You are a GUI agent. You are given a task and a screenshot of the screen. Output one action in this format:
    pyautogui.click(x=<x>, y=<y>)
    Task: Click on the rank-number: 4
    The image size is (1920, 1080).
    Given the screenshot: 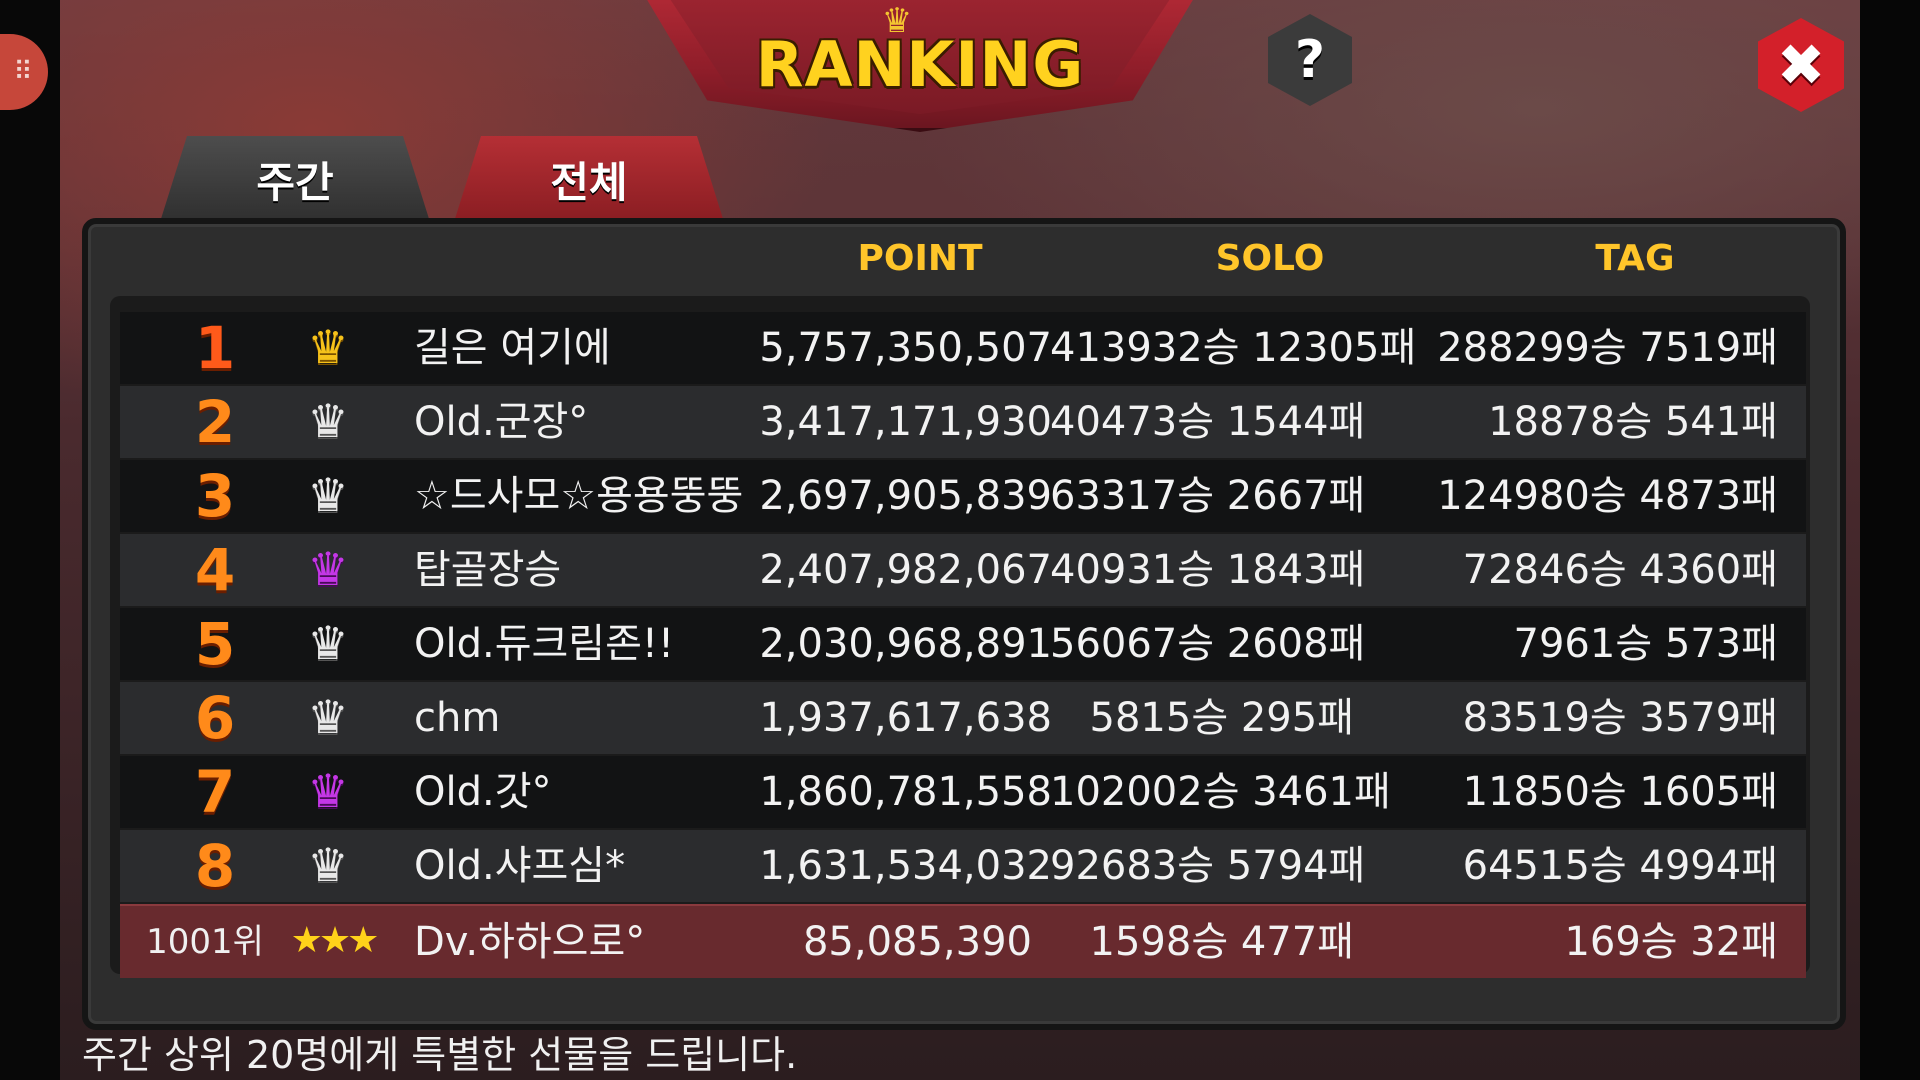 What is the action you would take?
    pyautogui.click(x=215, y=570)
    